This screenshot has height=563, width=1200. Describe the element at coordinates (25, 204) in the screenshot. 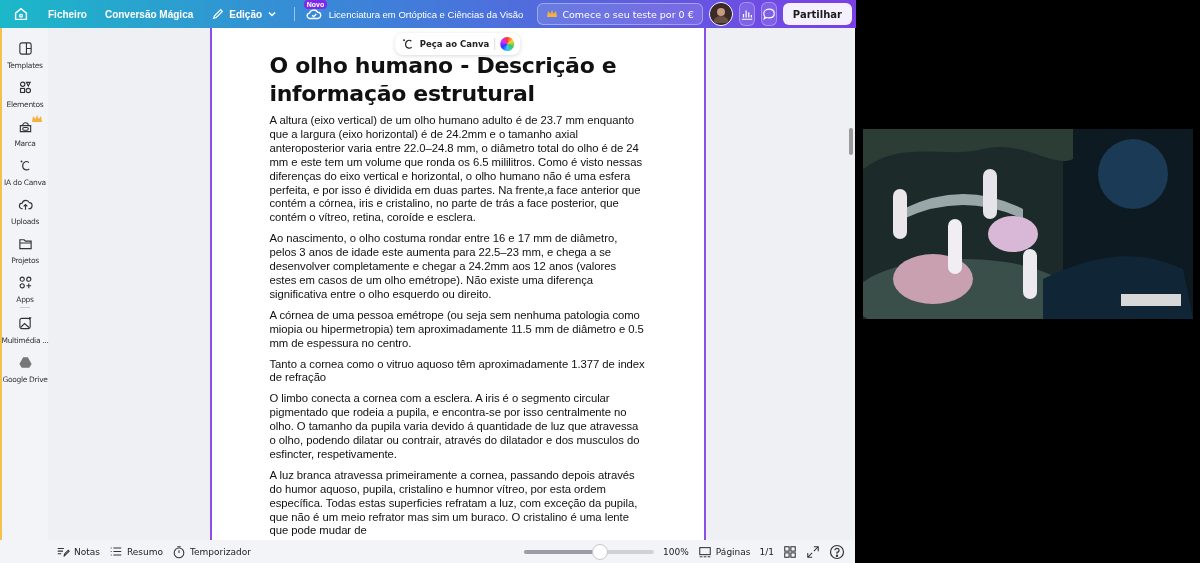

I see `cloud-upload-icon` at that location.